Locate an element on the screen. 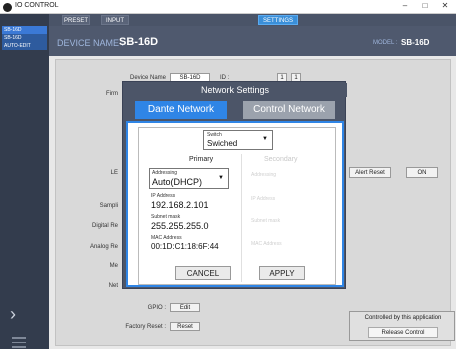 This screenshot has width=456, height=349. gpio-label: GPIO : is located at coordinates (156, 308).